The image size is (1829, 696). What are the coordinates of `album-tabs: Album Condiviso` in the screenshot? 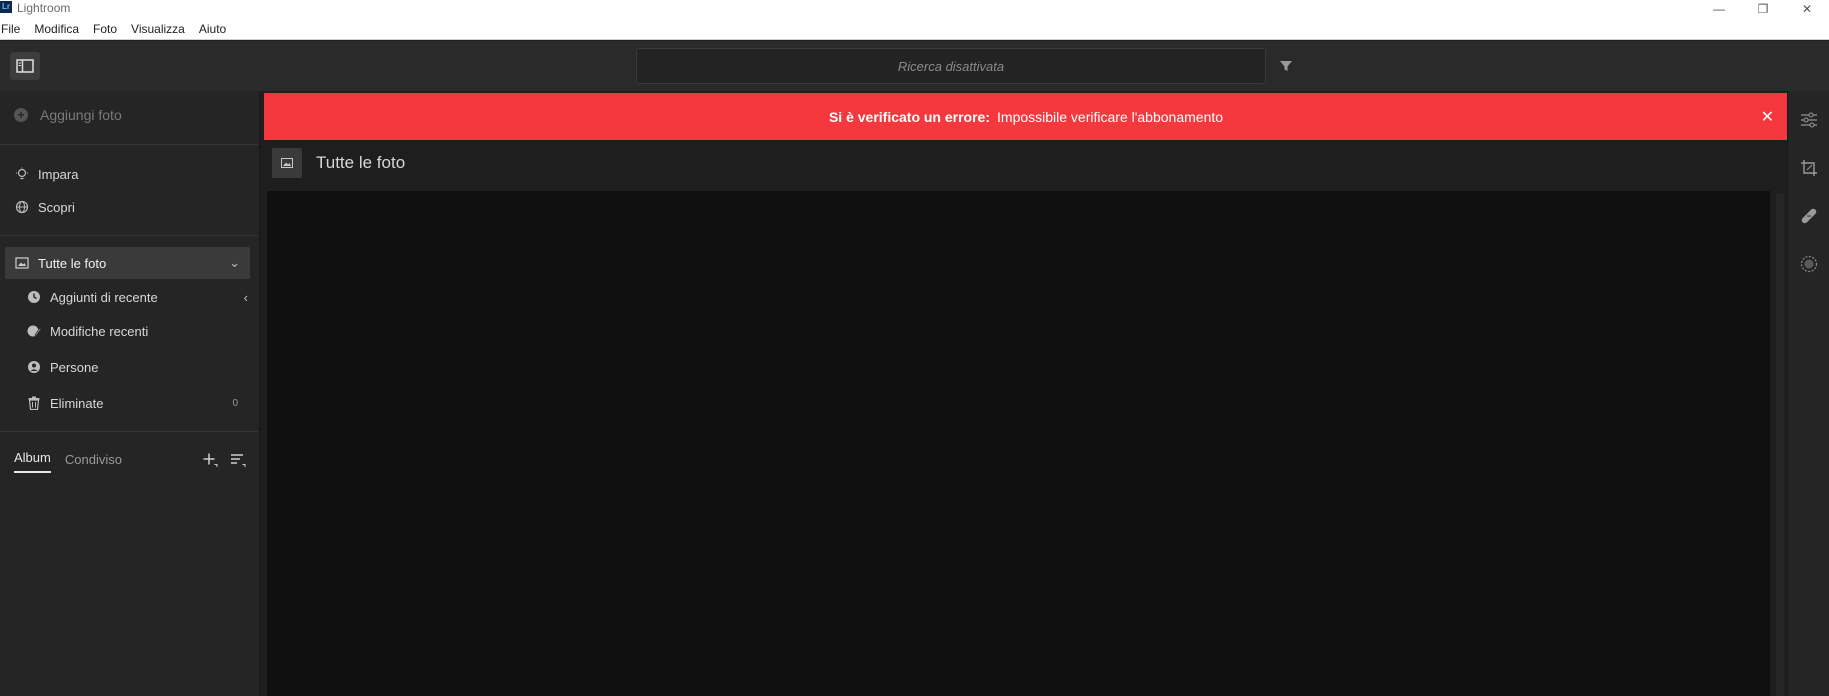 It's located at (75, 461).